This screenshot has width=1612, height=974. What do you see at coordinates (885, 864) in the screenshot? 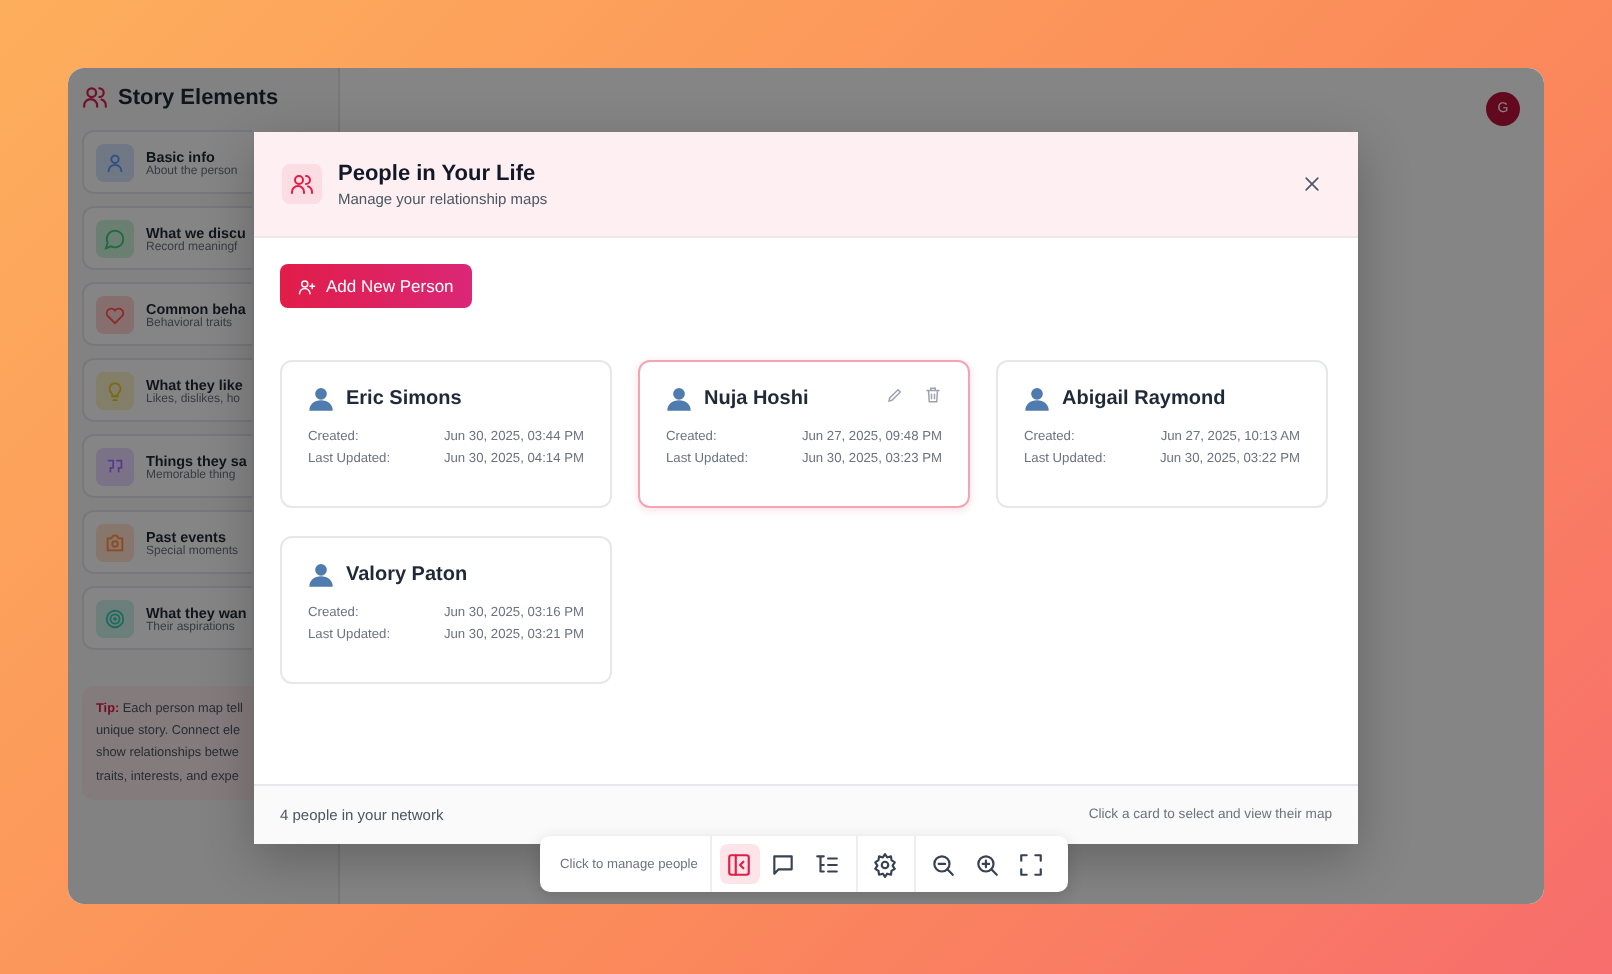
I see `gear-icon` at bounding box center [885, 864].